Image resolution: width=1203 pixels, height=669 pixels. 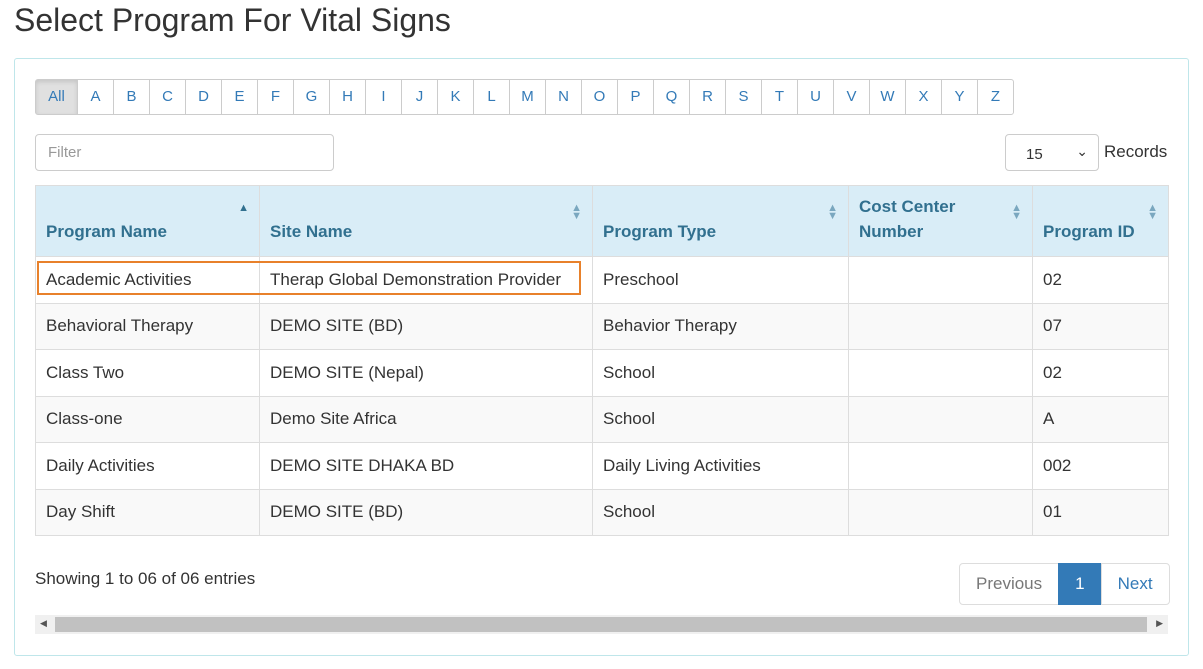 I want to click on table-row: Class Two DEMO SITE (Nepal) School 02, so click(x=602, y=373).